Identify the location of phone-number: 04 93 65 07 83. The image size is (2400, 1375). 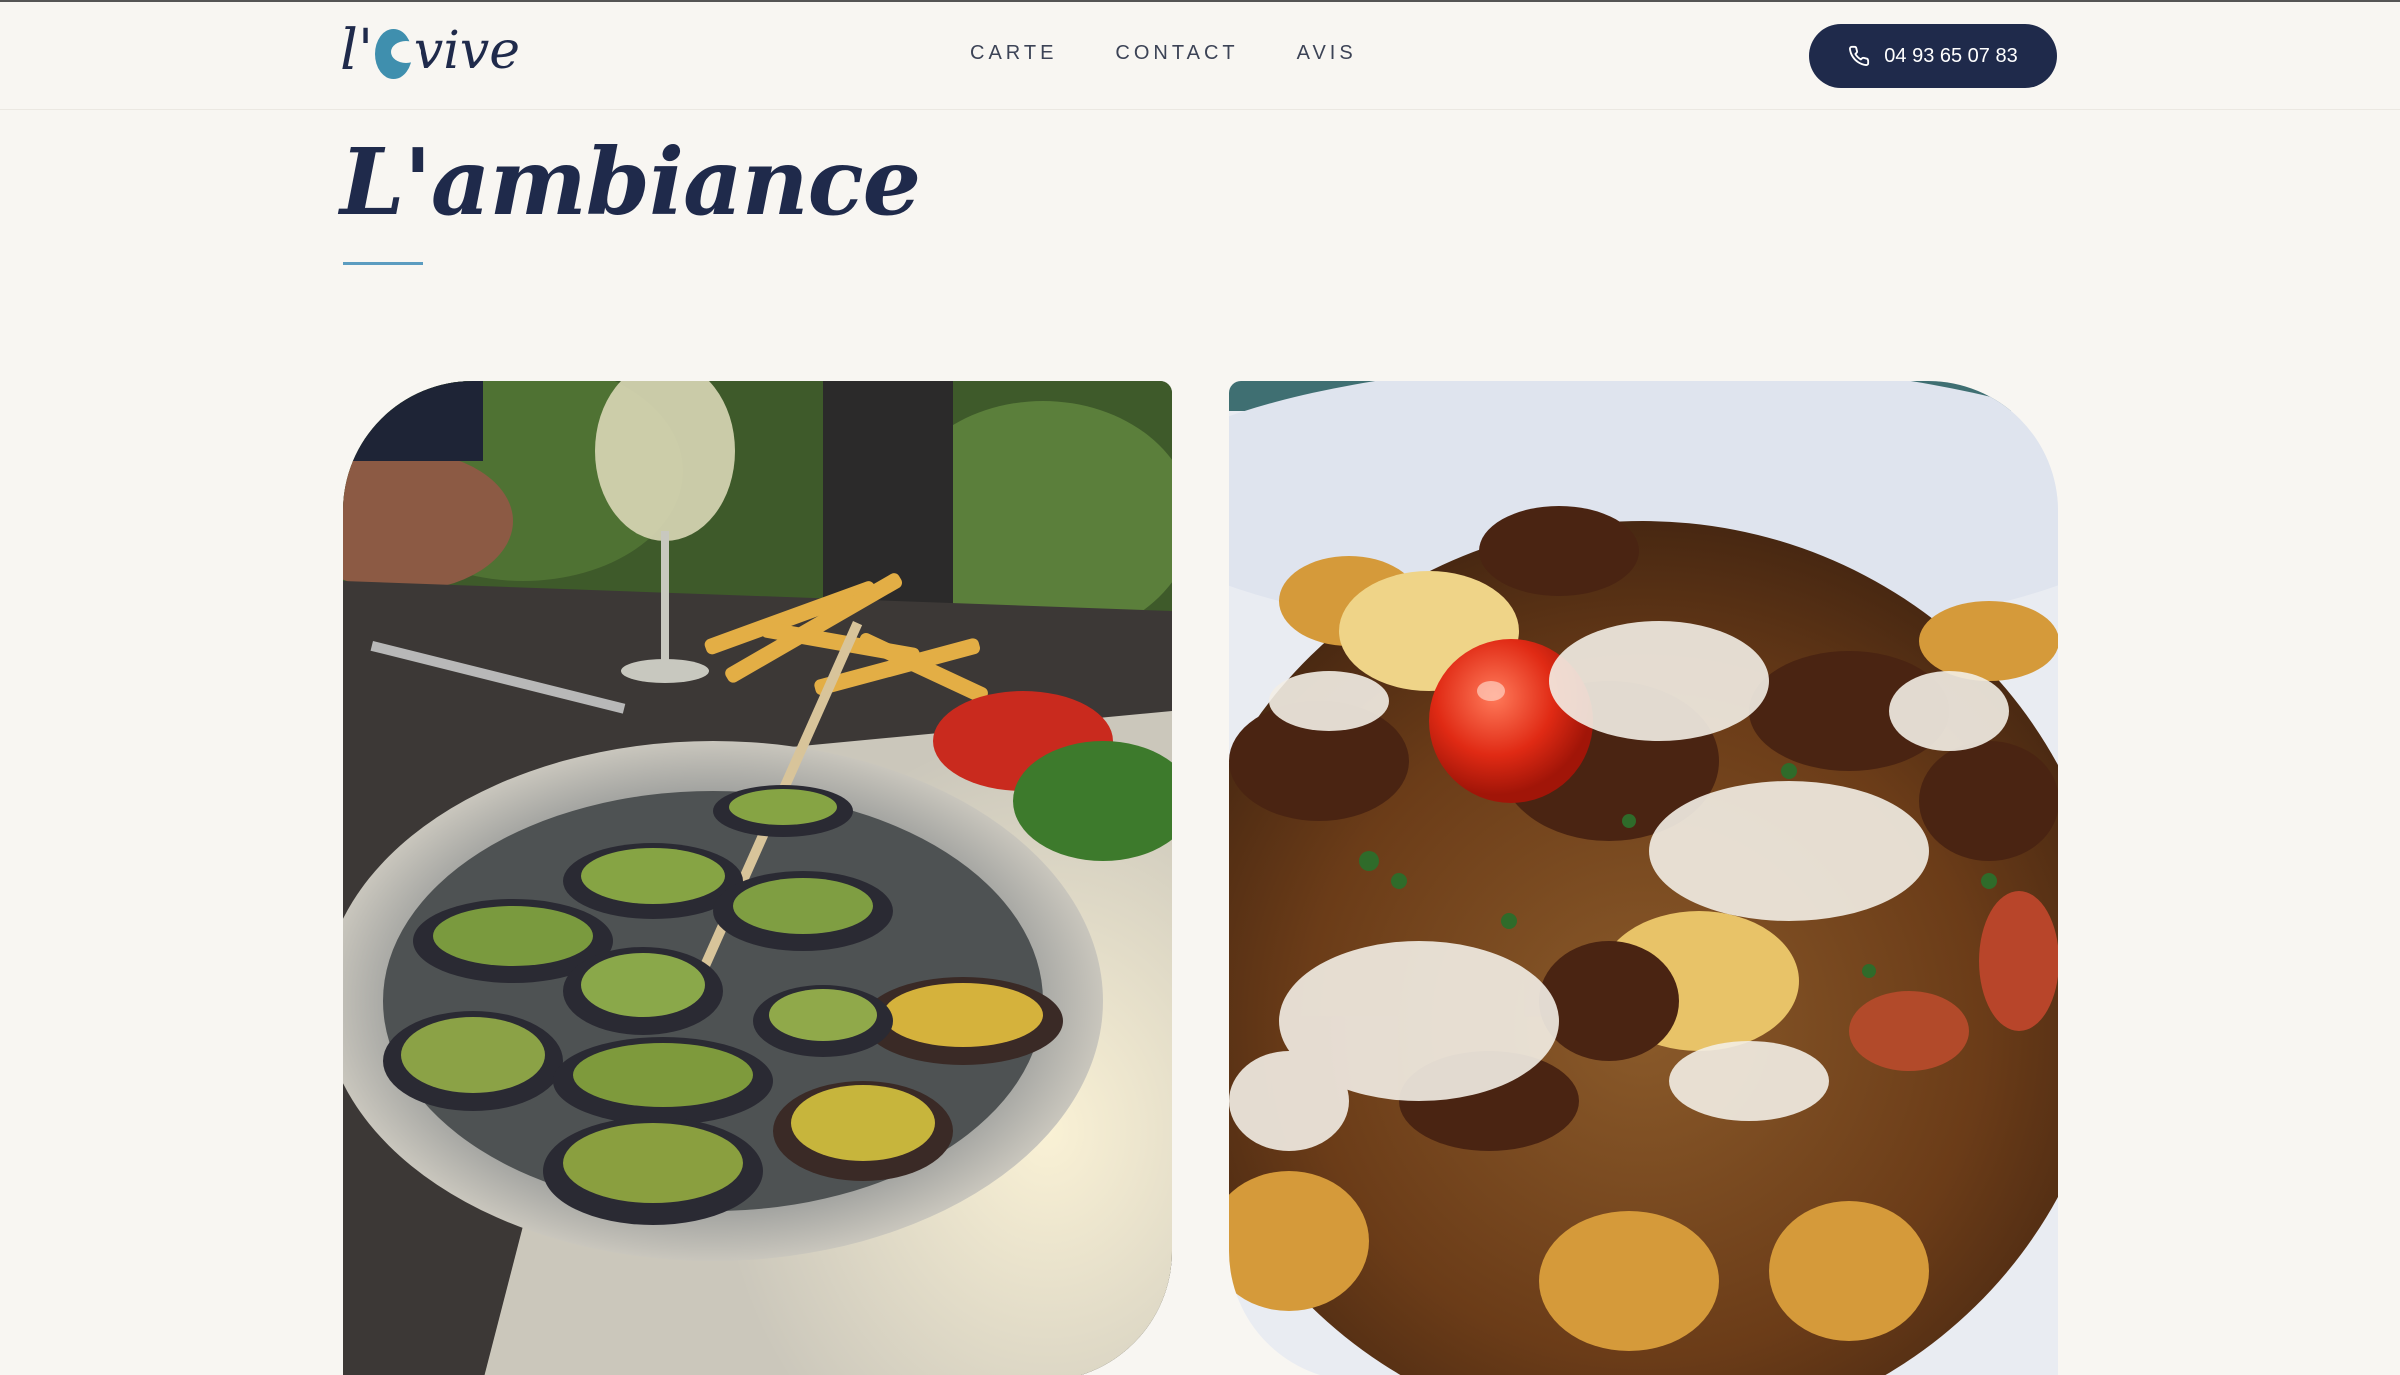
(1951, 55).